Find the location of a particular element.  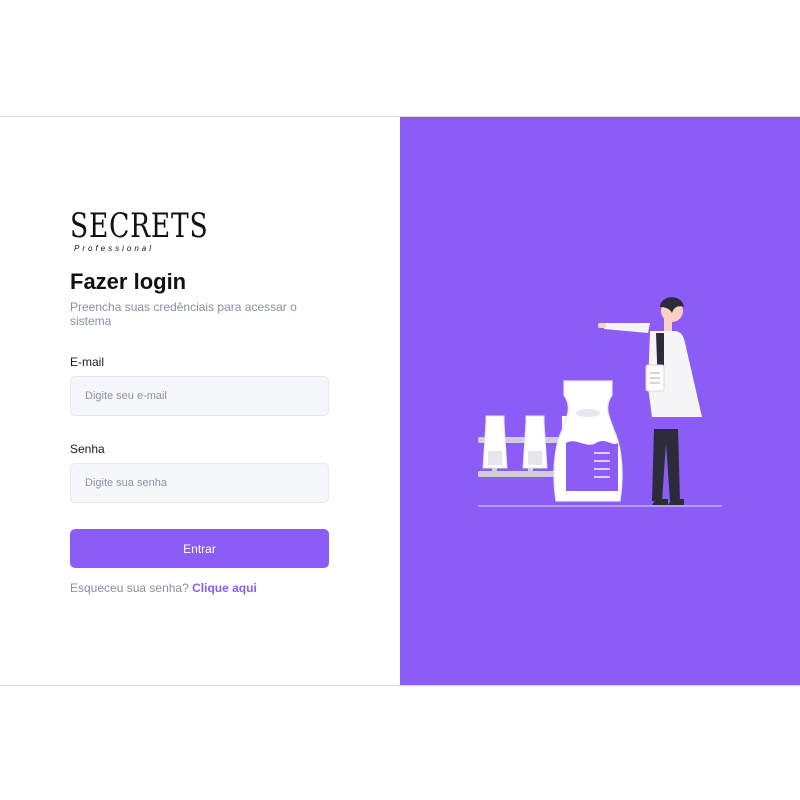

brand-logo: SECRETS Professional is located at coordinates (139, 230).